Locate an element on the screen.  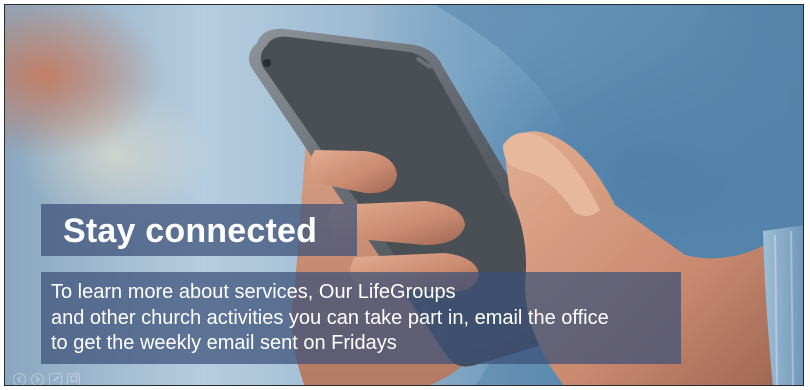
slides-menu-icon is located at coordinates (73, 378).